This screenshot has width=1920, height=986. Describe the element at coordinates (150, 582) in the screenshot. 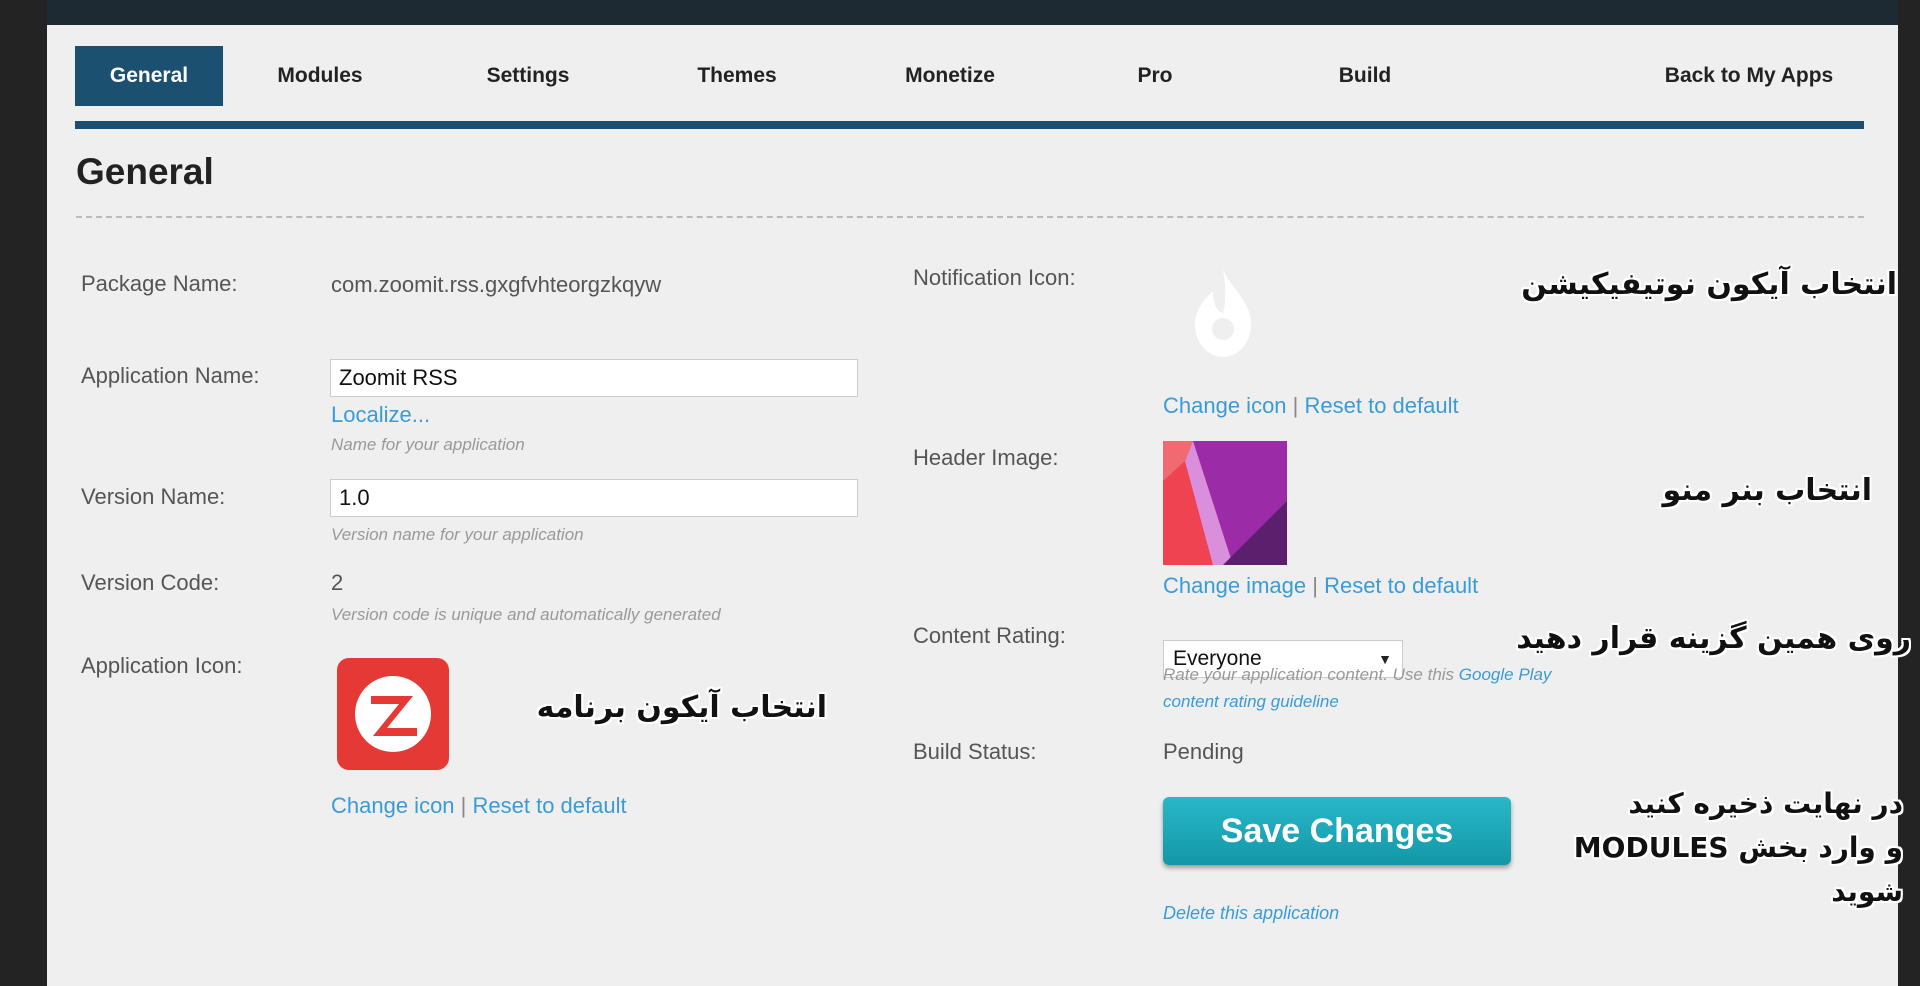

I see `version-code-label: Version Code:` at that location.